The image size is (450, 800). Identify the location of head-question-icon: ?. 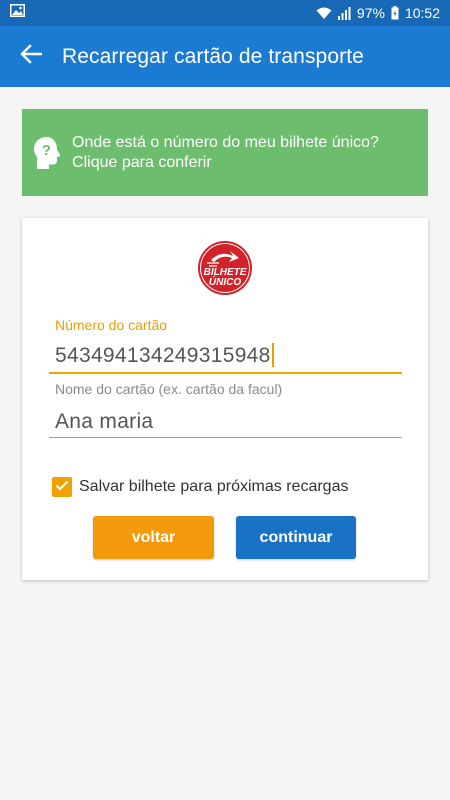
(47, 153).